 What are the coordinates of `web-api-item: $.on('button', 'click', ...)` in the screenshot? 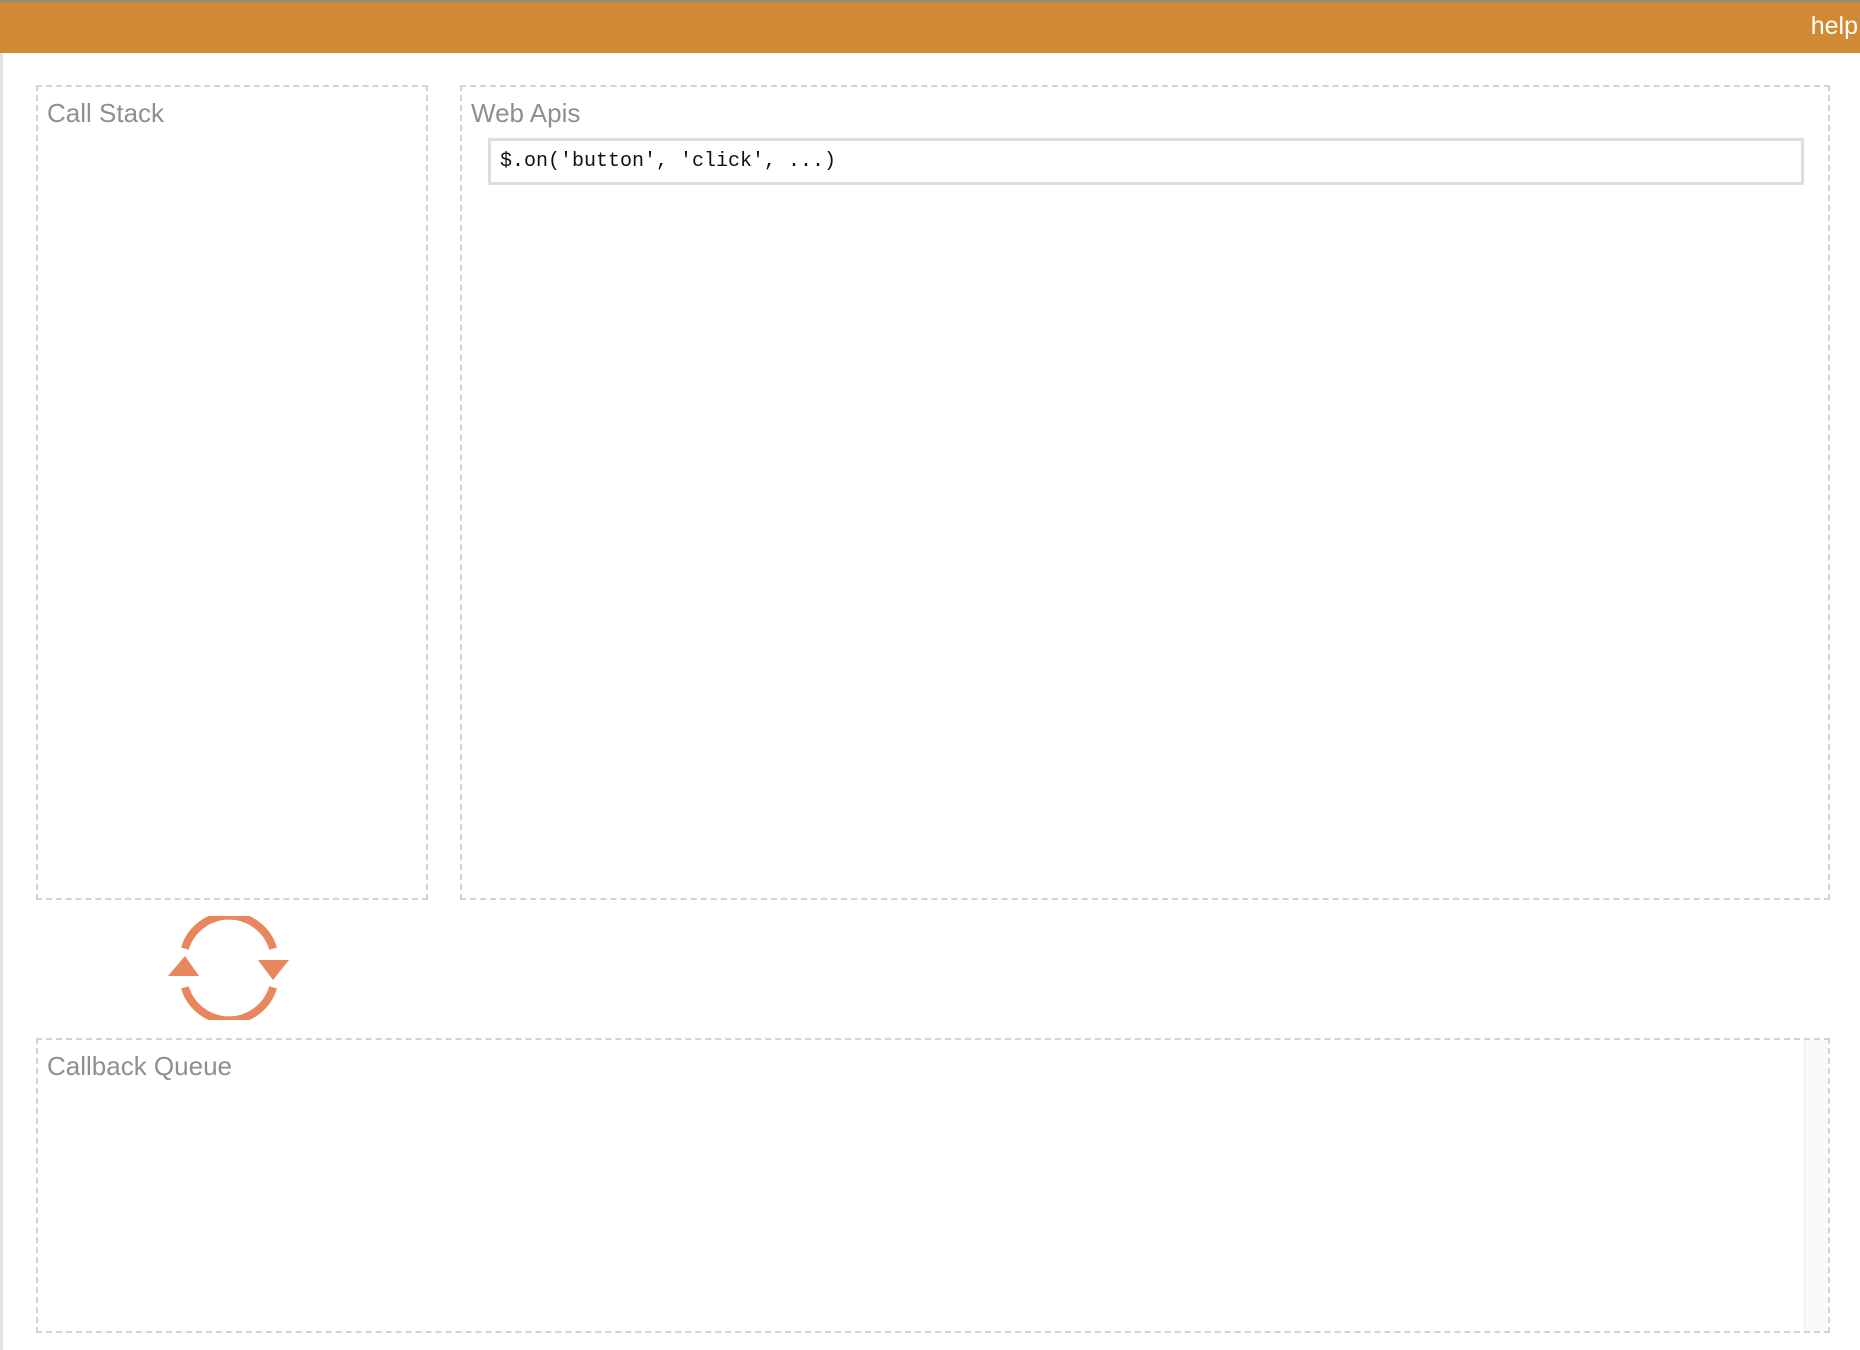 It's located at (1146, 161).